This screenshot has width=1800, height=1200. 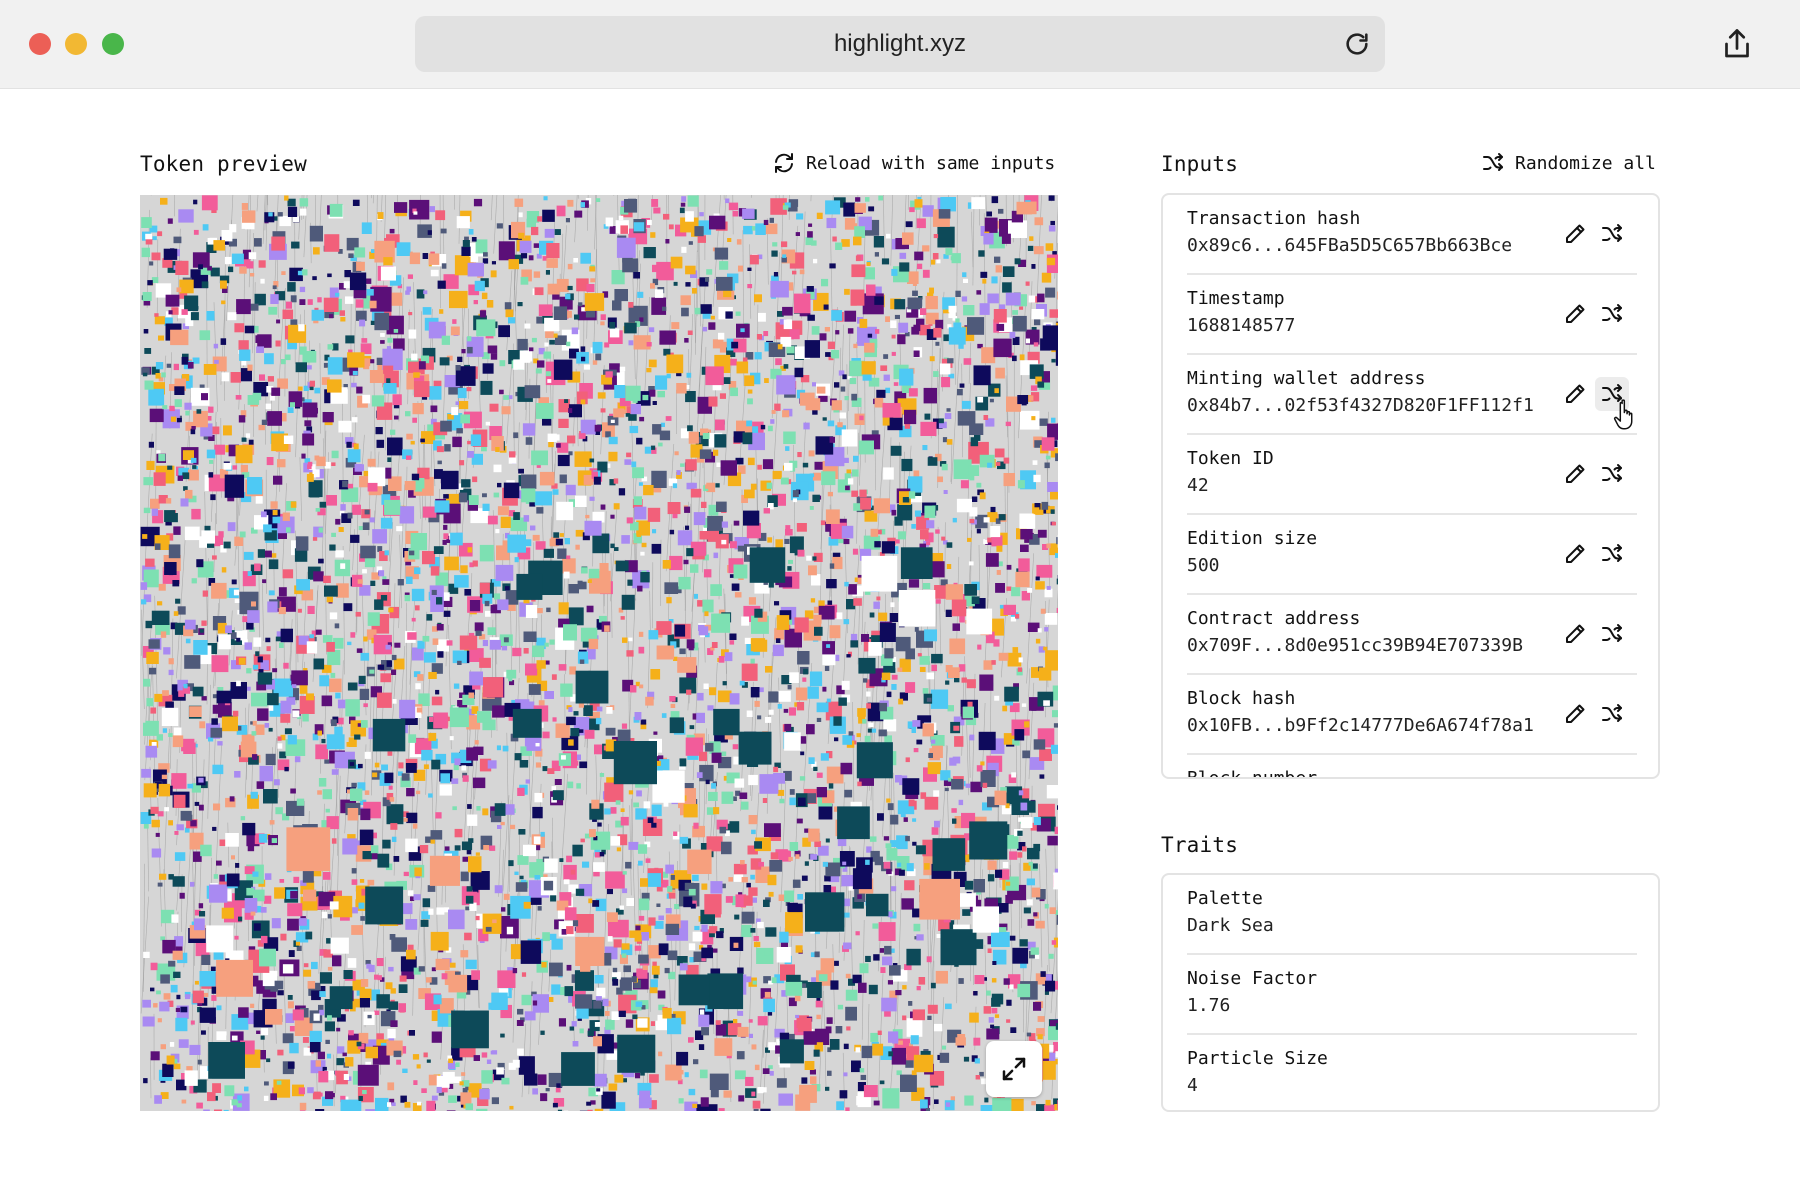 I want to click on url-text: highlight.xyz, so click(x=900, y=43).